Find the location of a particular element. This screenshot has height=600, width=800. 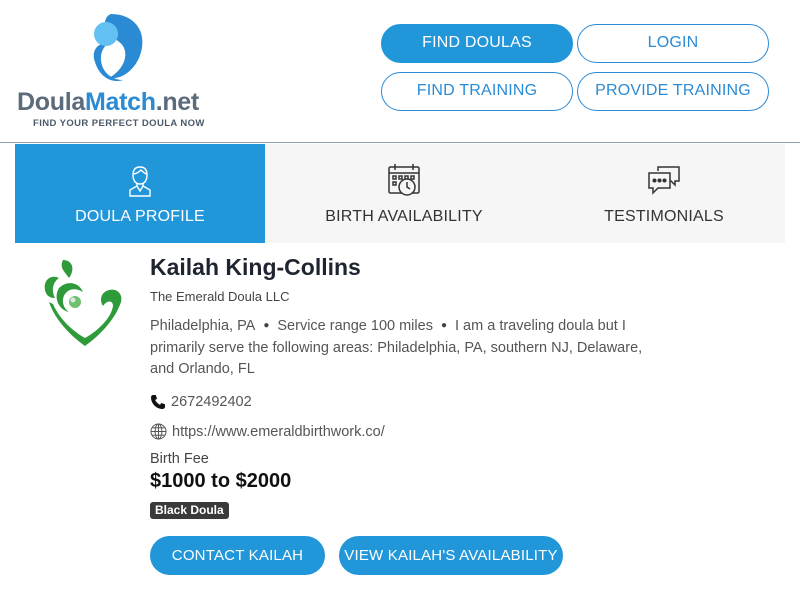

user-icon is located at coordinates (140, 181).